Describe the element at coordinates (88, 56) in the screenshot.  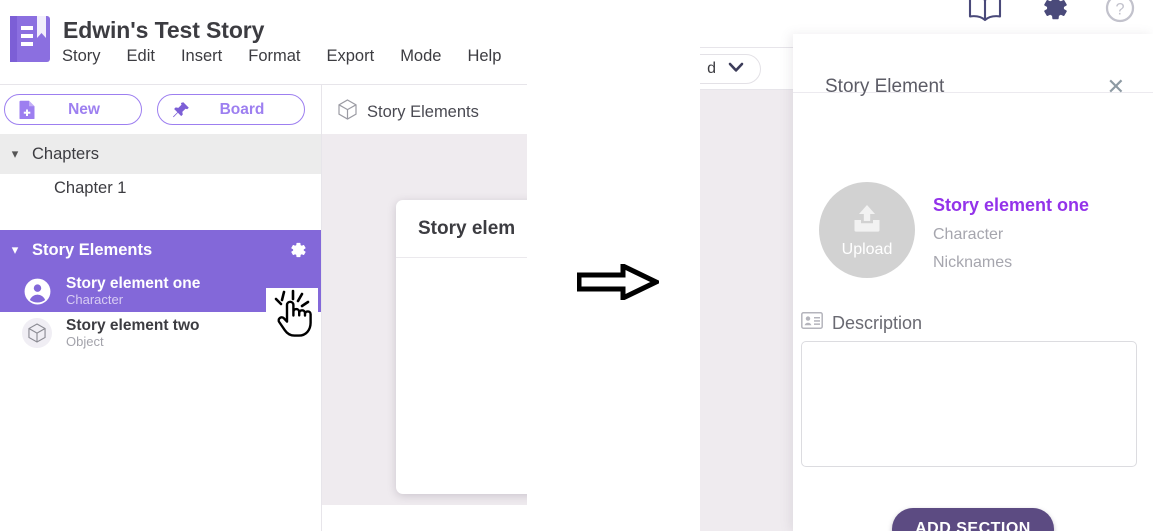
I see `menu-item-story: Story` at that location.